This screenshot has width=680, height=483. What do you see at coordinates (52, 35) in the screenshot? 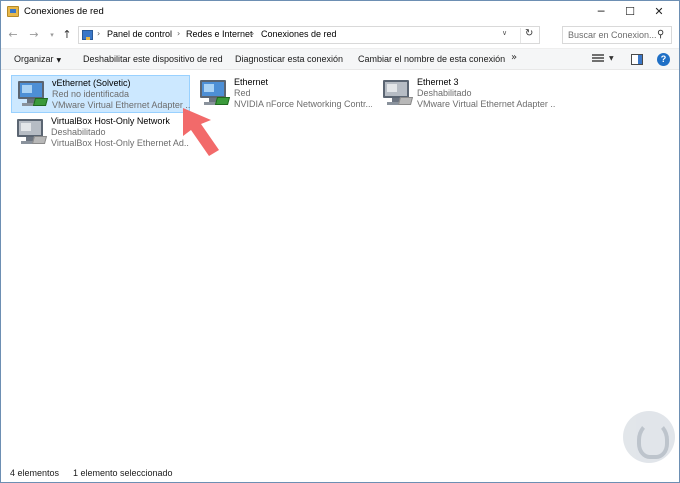
I see `recent-locations-chevron-icon: ▾` at bounding box center [52, 35].